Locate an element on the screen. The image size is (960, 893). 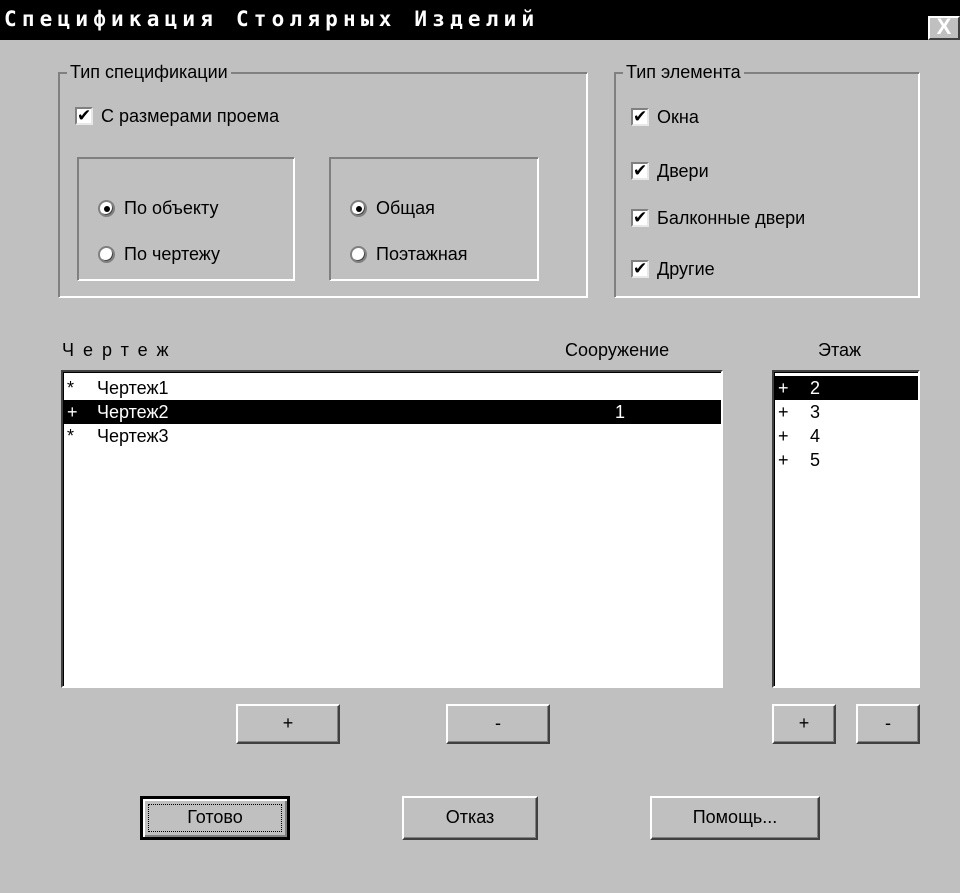
add-drawing-label: + is located at coordinates (288, 723).